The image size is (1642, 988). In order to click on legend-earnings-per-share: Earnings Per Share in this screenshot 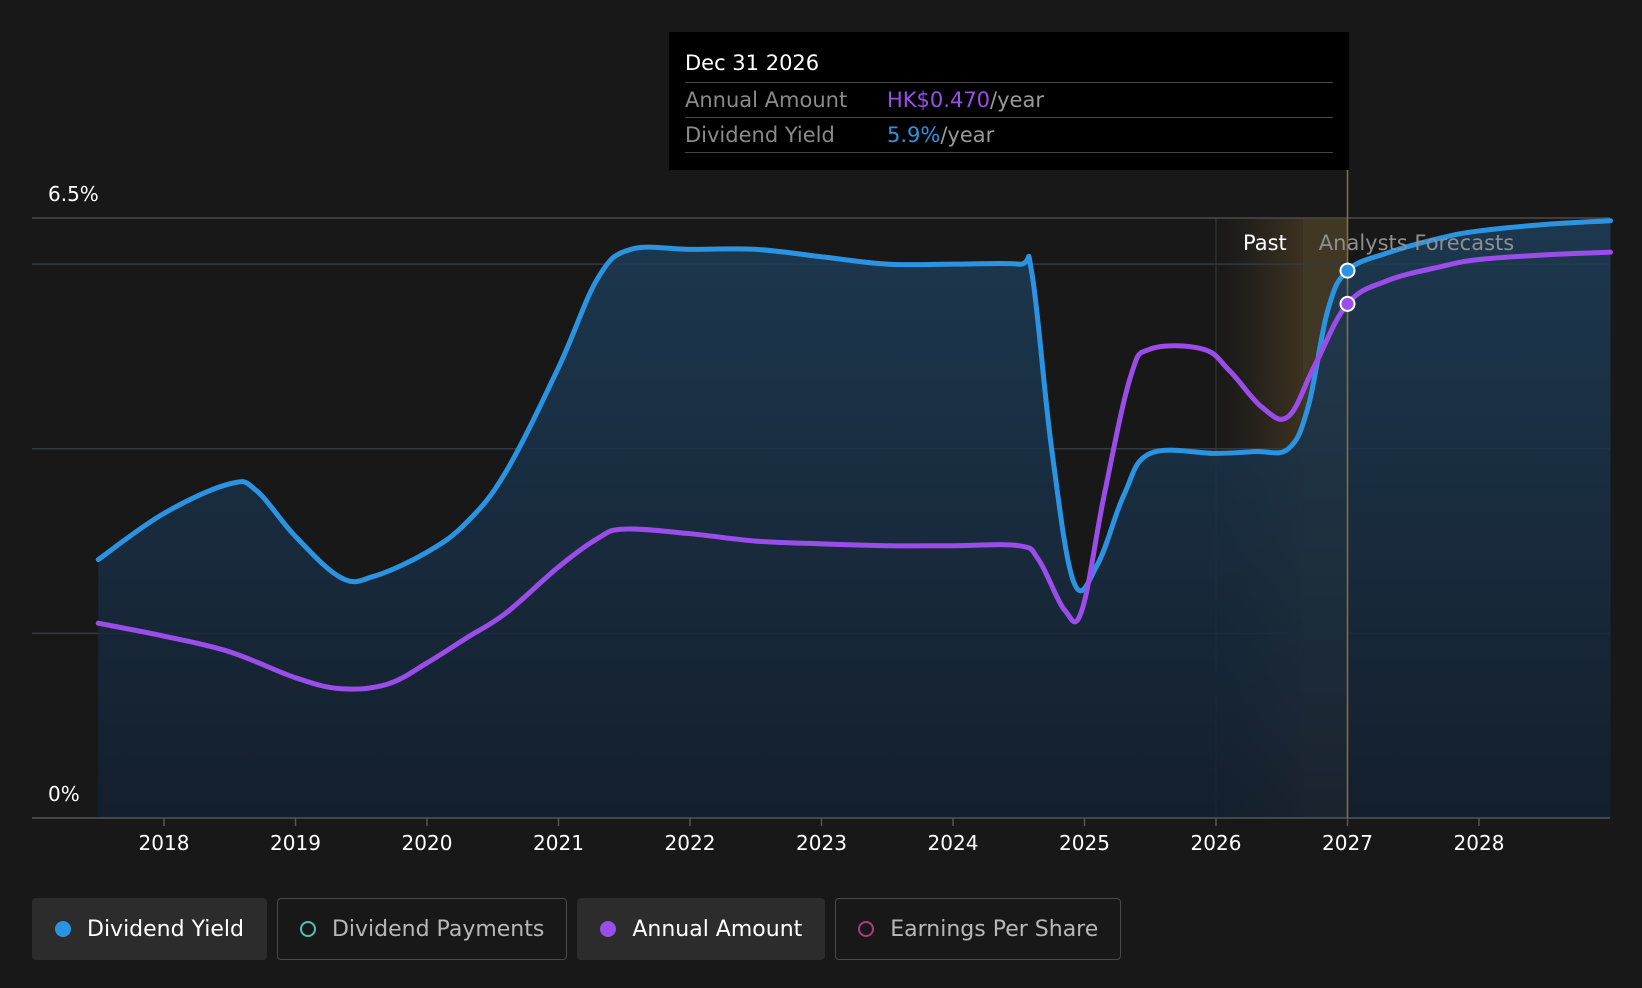, I will do `click(978, 929)`.